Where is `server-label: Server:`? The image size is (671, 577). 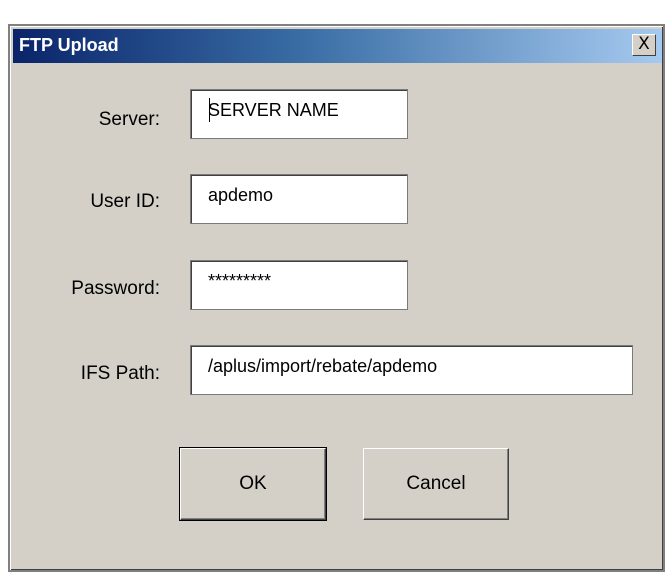 server-label: Server: is located at coordinates (129, 119).